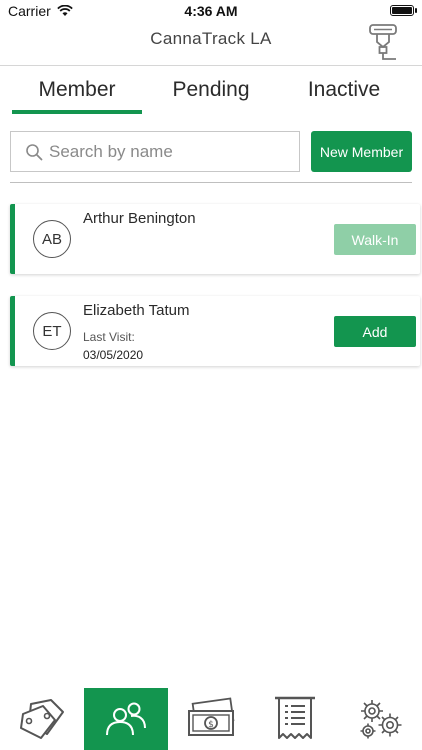  I want to click on bottom-tab-bar: $, so click(211, 719).